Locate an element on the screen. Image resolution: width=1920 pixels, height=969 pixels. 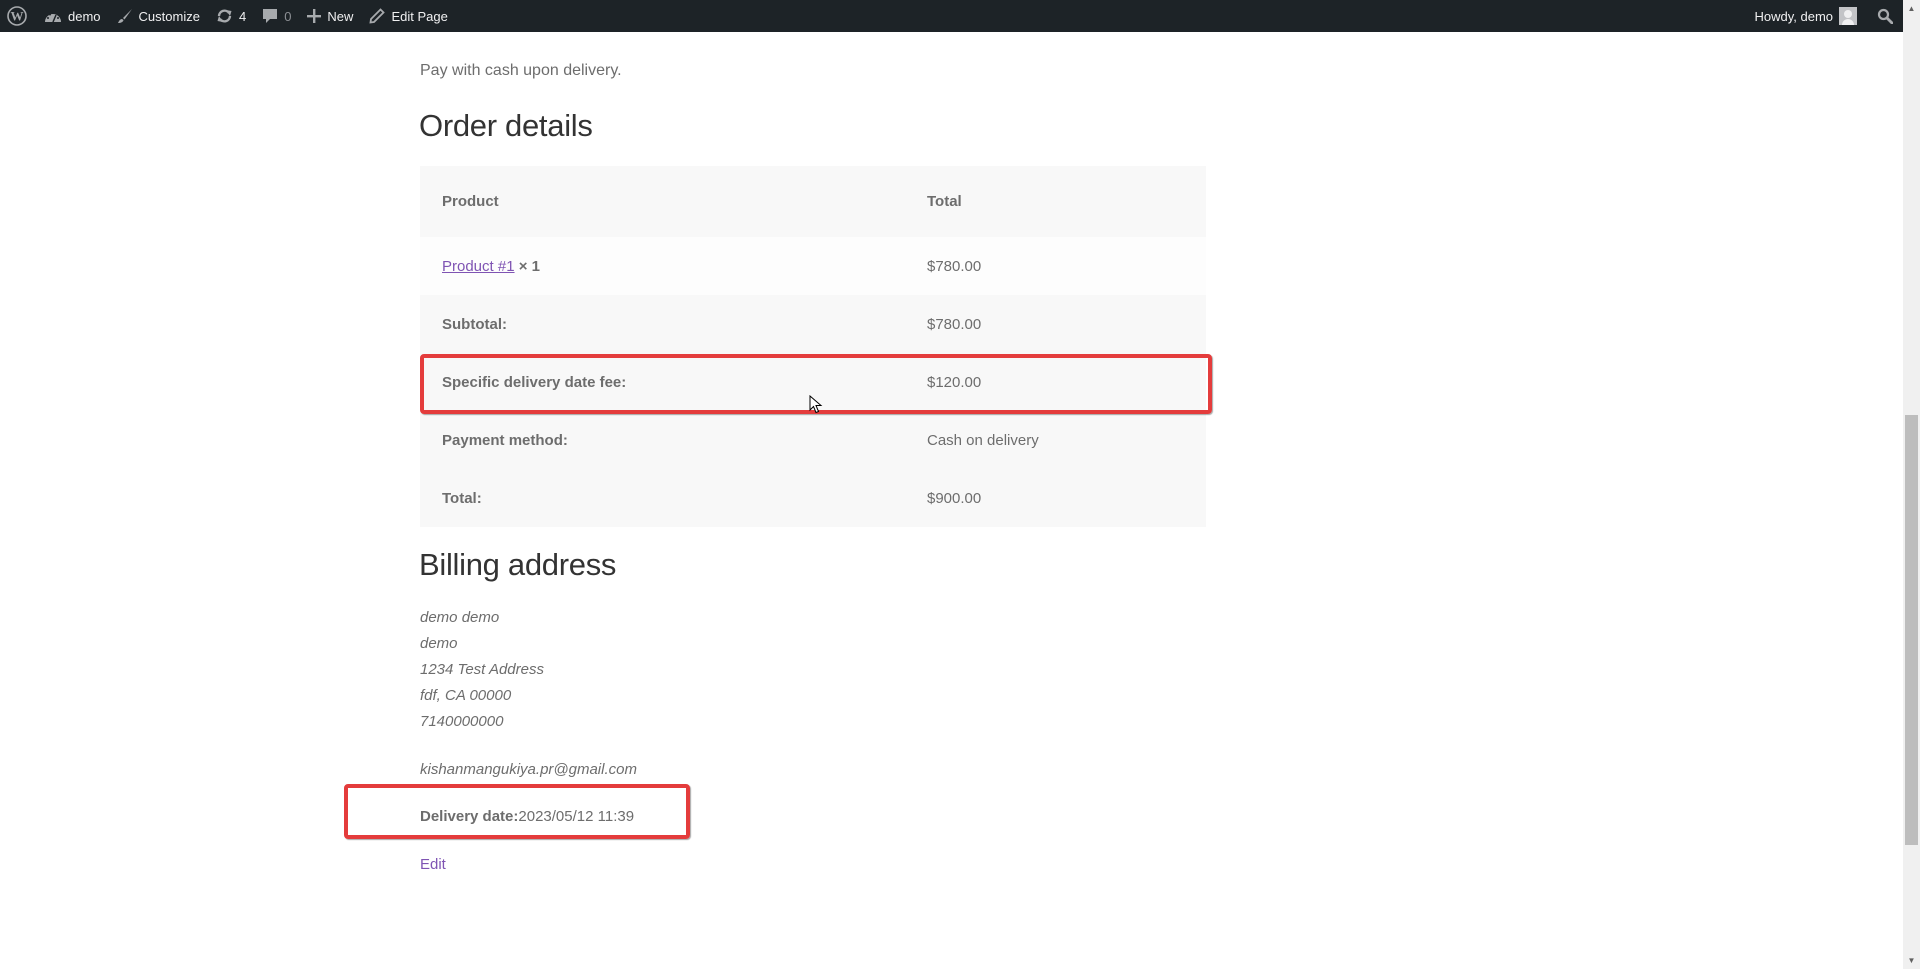
address-line: demo demo is located at coordinates (460, 617).